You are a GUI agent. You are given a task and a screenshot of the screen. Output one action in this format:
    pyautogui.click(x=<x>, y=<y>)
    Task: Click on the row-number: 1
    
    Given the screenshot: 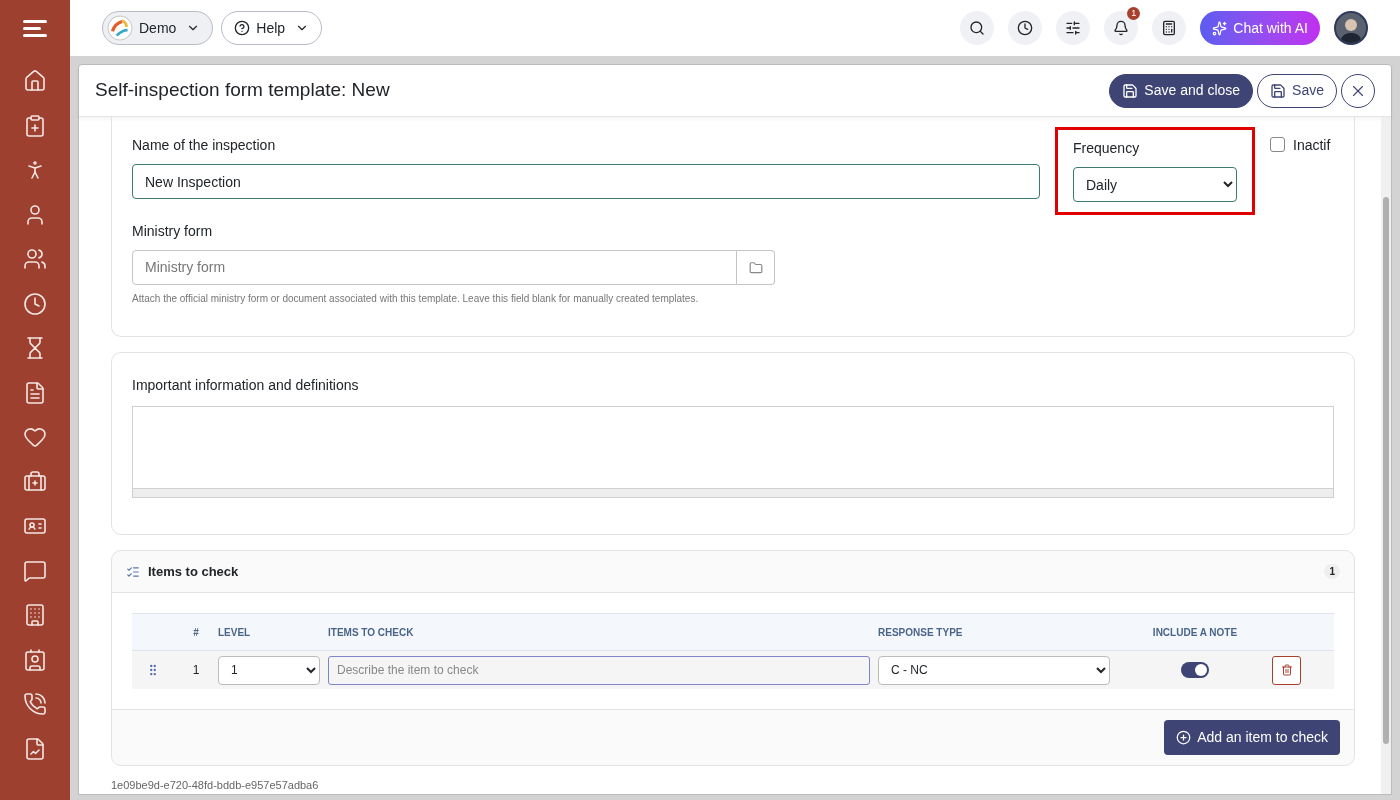 What is the action you would take?
    pyautogui.click(x=196, y=670)
    